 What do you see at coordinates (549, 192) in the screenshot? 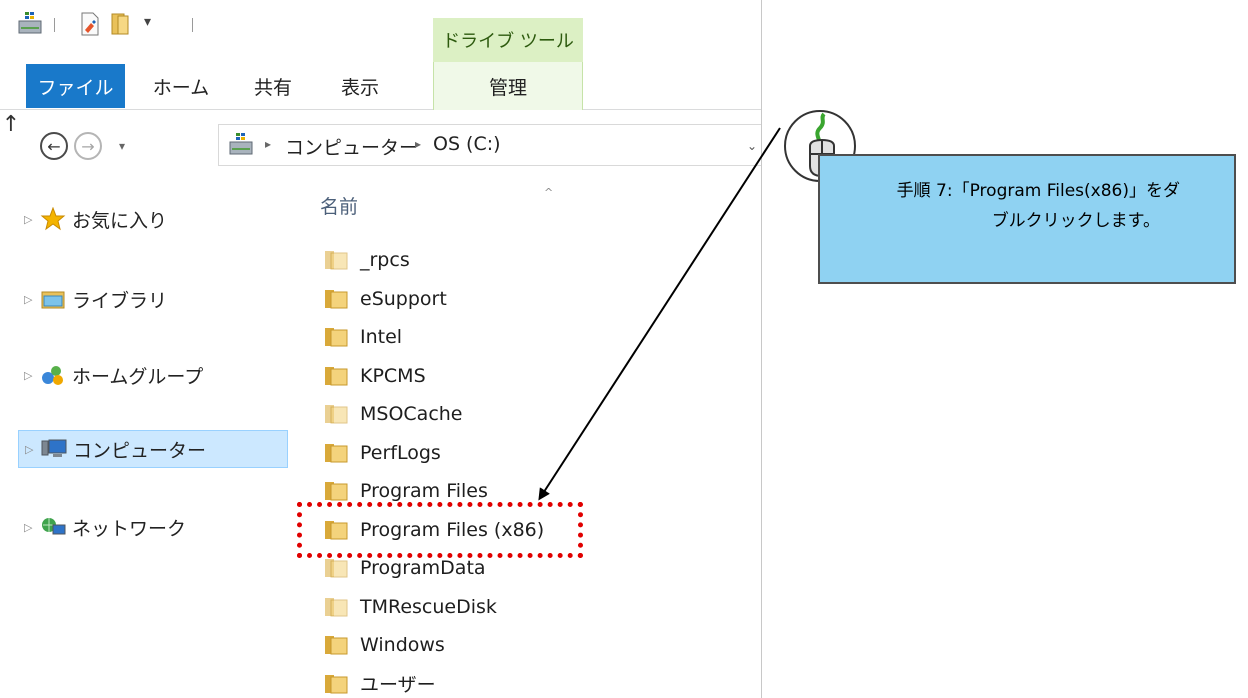
I see `sort-ascending-icon: ^` at bounding box center [549, 192].